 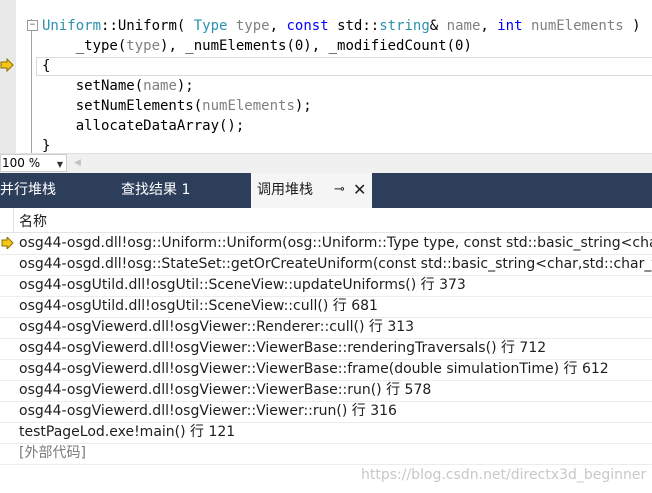 What do you see at coordinates (642, 26) in the screenshot?
I see `close-paren-token: ) :` at bounding box center [642, 26].